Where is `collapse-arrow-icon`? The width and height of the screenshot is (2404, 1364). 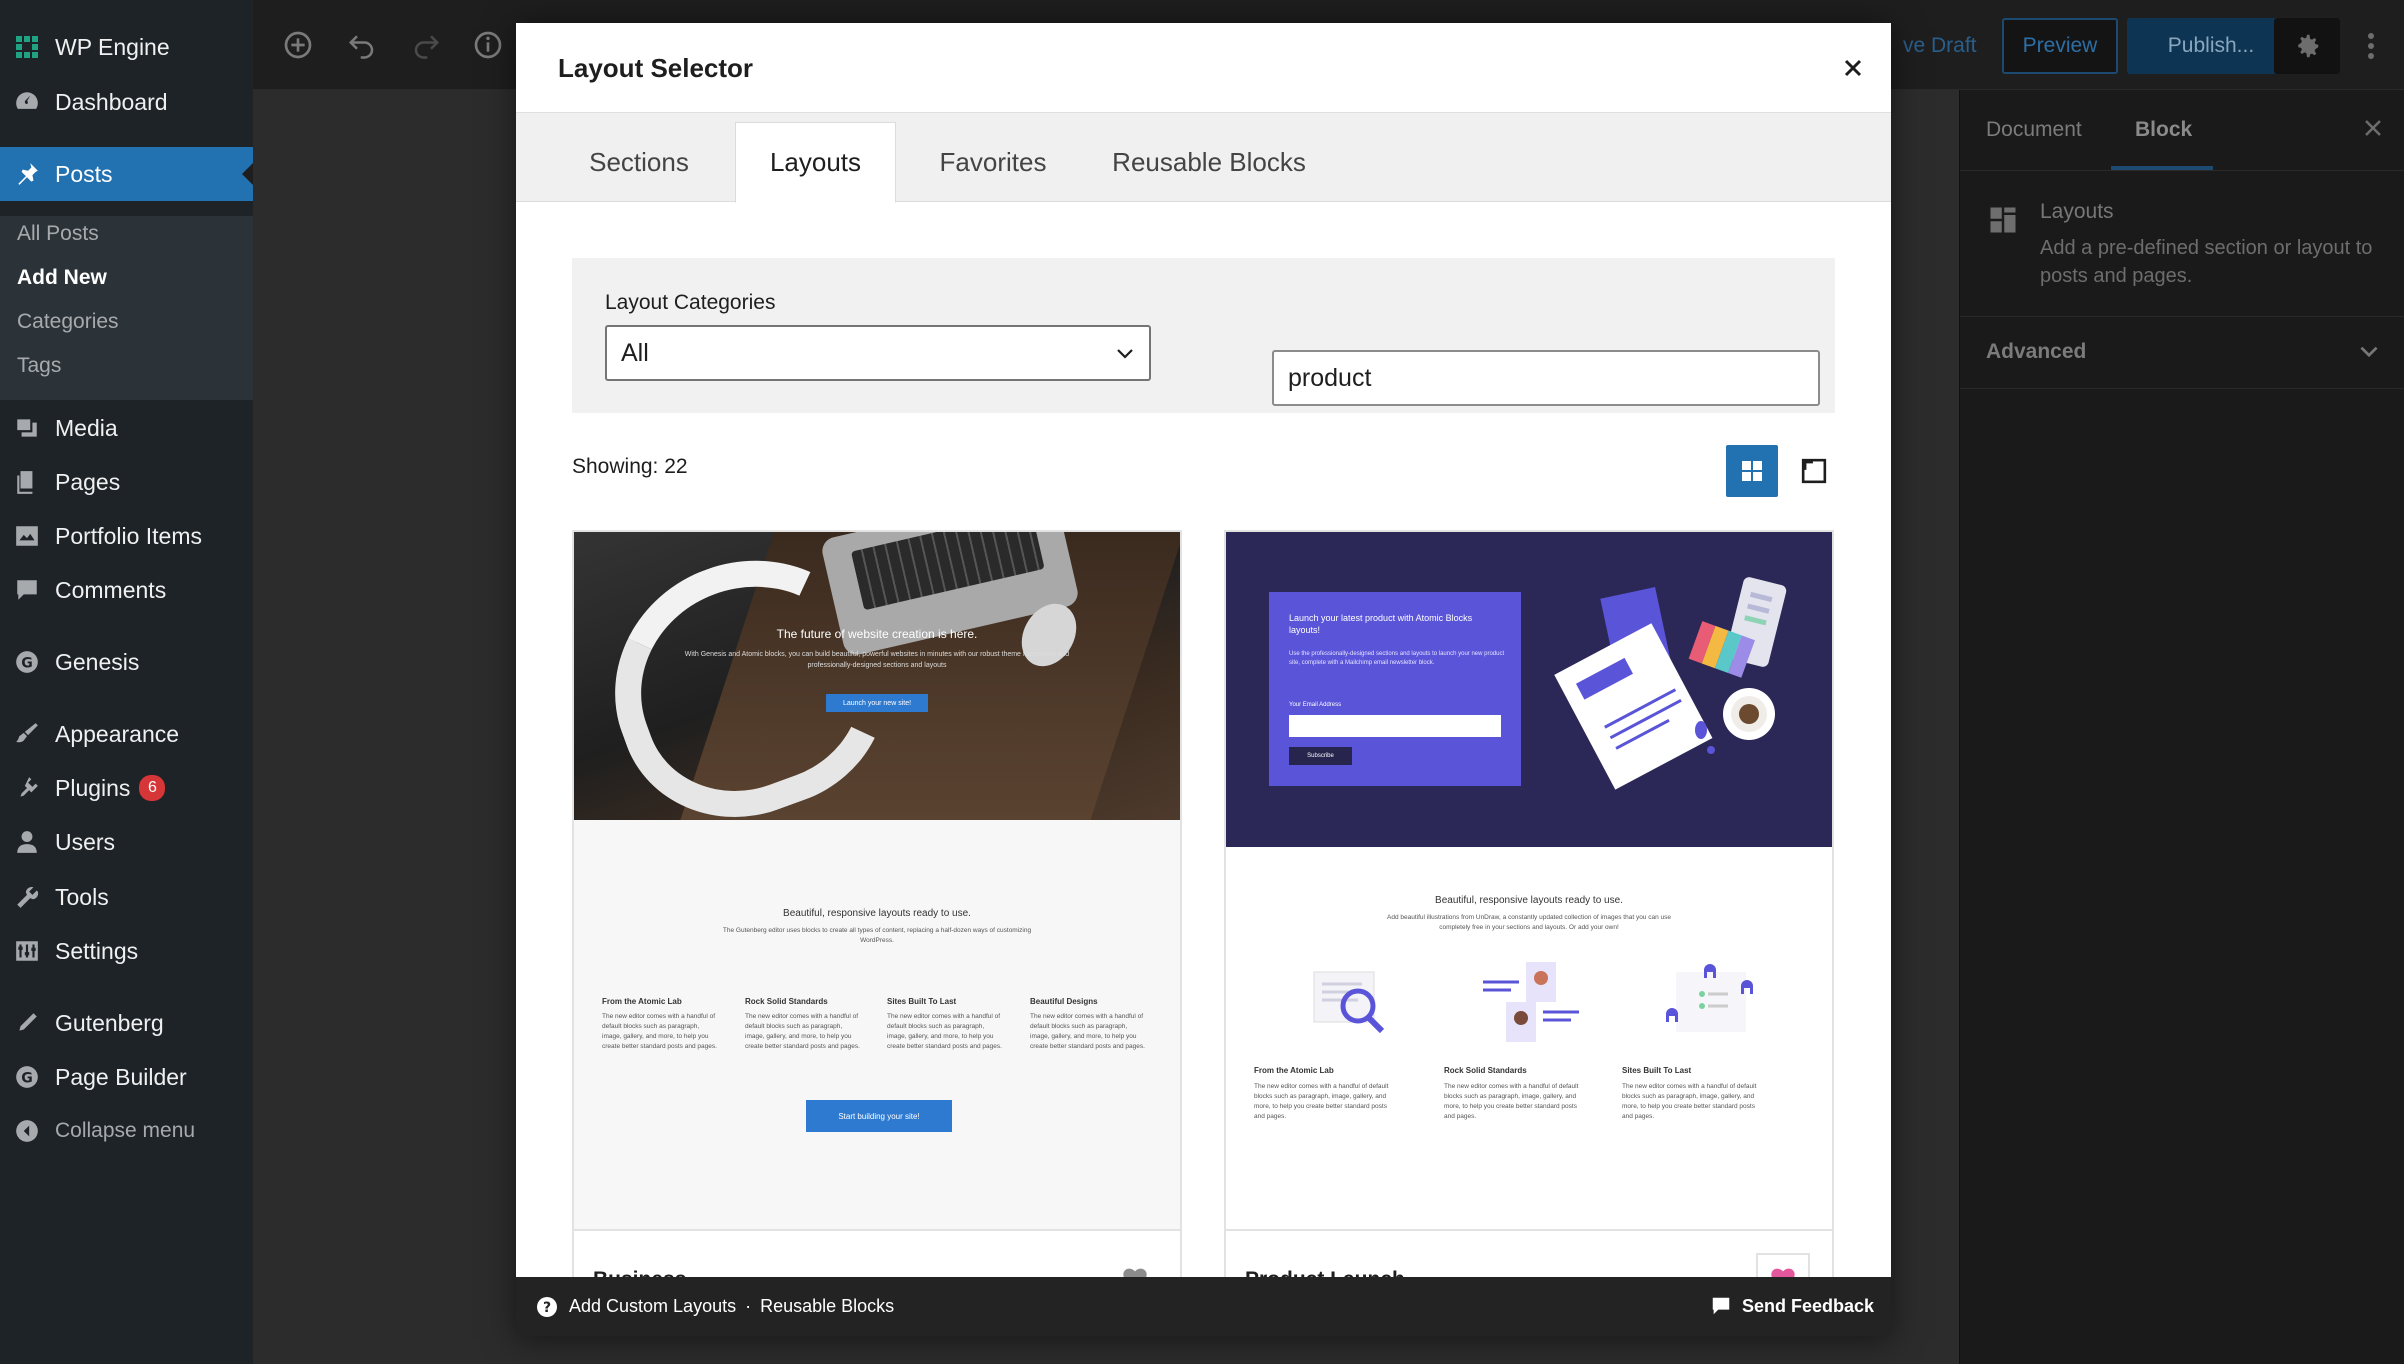
collapse-arrow-icon is located at coordinates (27, 1131).